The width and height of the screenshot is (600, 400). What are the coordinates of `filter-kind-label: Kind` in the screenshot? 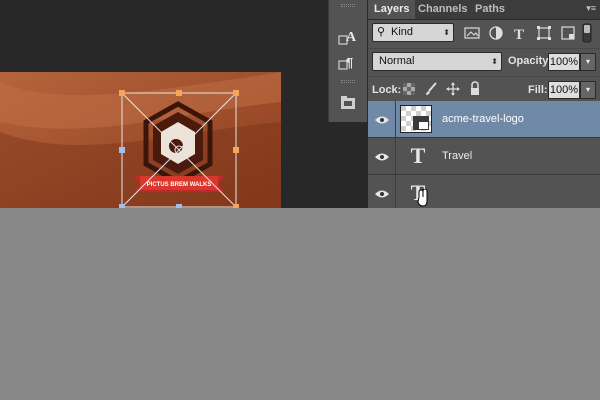 It's located at (402, 32).